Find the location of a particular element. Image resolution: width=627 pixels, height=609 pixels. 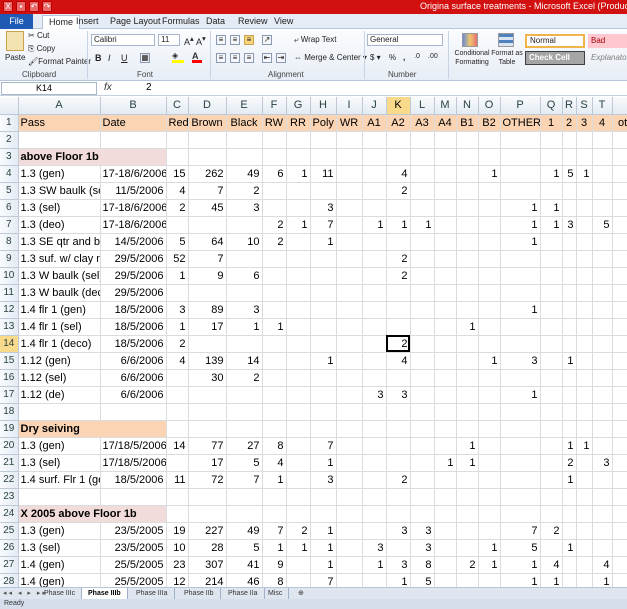

row-header: 16 is located at coordinates (9, 378).